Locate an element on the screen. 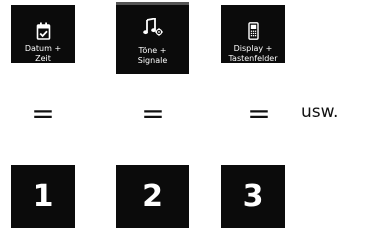 Image resolution: width=368 pixels, height=241 pixels. music-note-settings-icon is located at coordinates (152, 27).